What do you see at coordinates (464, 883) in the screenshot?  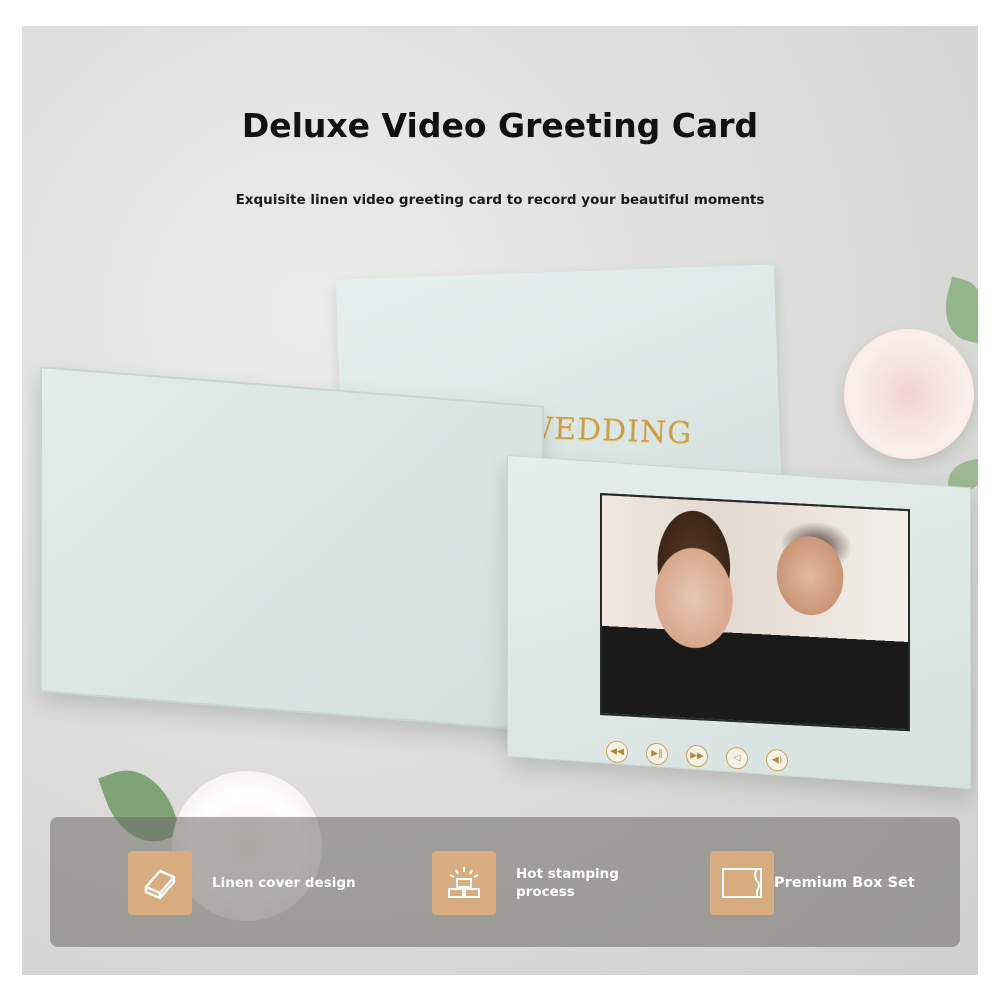 I see `gold-bars-icon` at bounding box center [464, 883].